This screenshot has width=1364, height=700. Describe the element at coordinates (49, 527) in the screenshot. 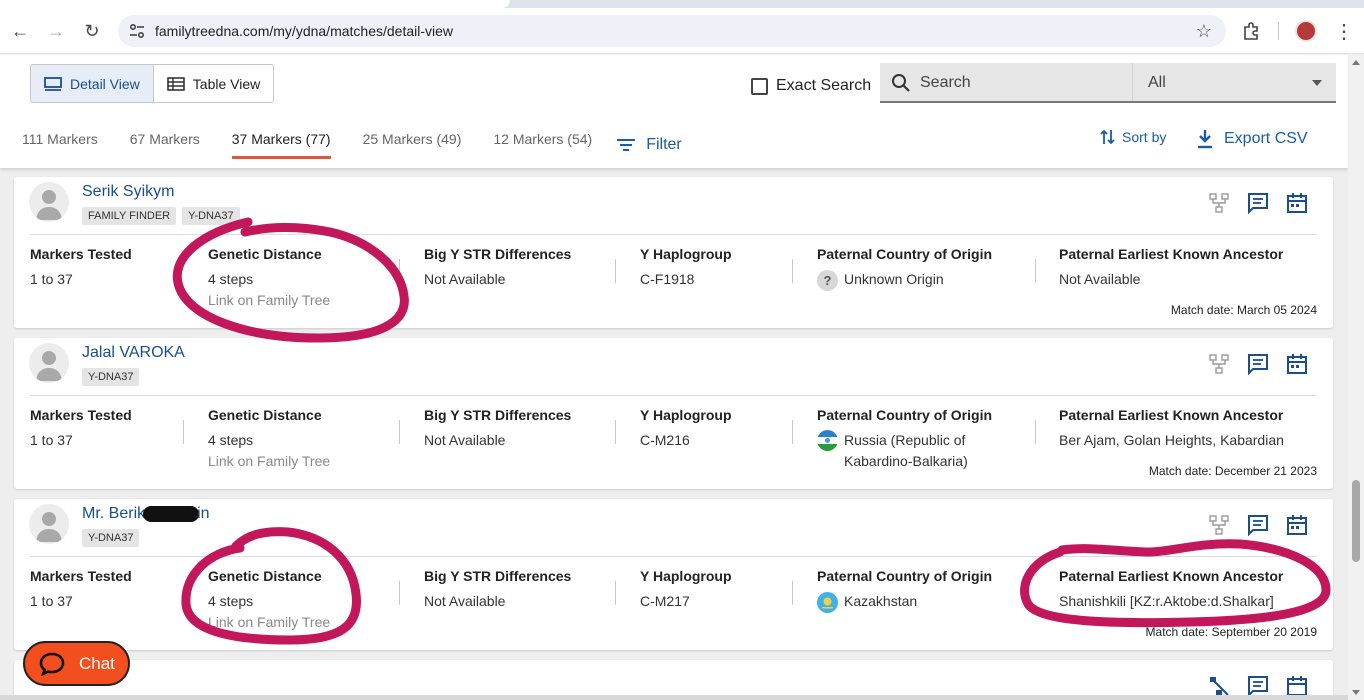

I see `person-silhouette-icon` at that location.